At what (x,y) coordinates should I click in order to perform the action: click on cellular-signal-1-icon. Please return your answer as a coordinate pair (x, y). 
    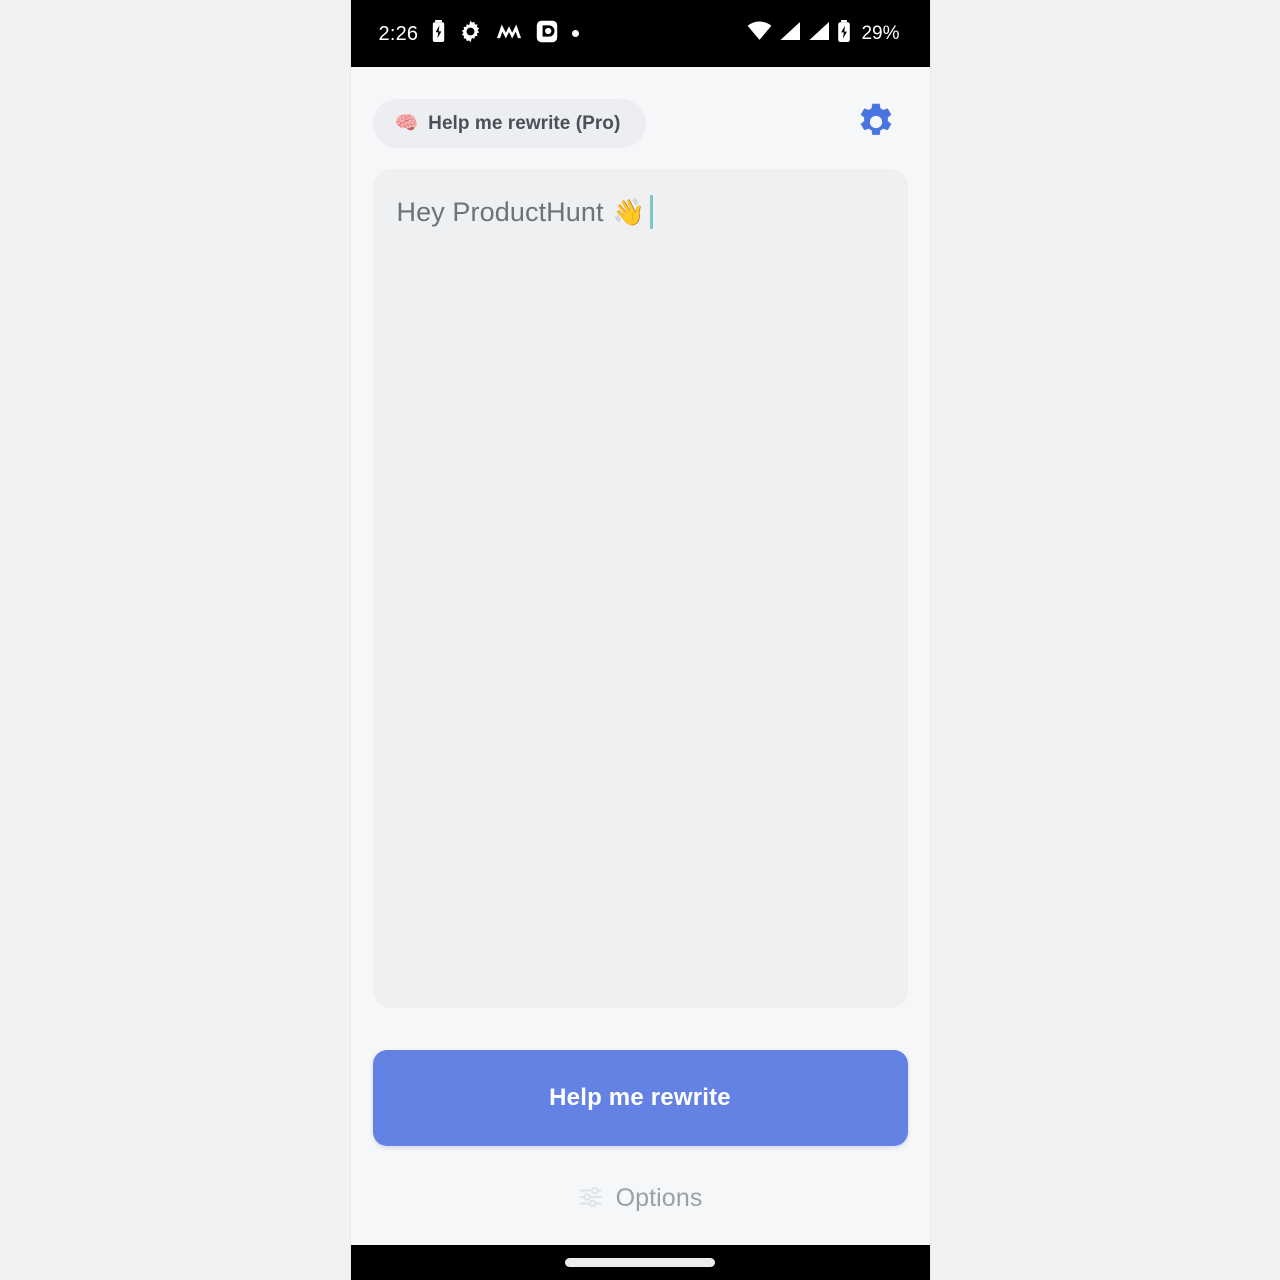
    Looking at the image, I should click on (790, 33).